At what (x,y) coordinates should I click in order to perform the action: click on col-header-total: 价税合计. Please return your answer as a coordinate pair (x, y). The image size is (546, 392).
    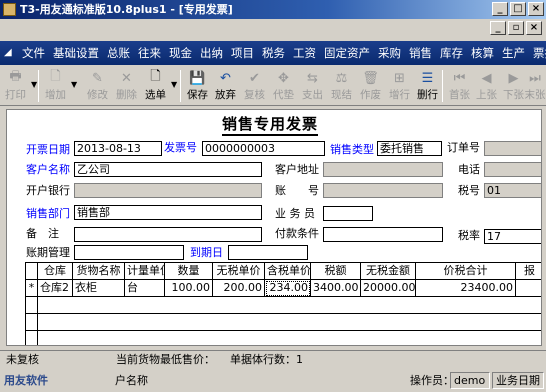
    Looking at the image, I should click on (466, 271).